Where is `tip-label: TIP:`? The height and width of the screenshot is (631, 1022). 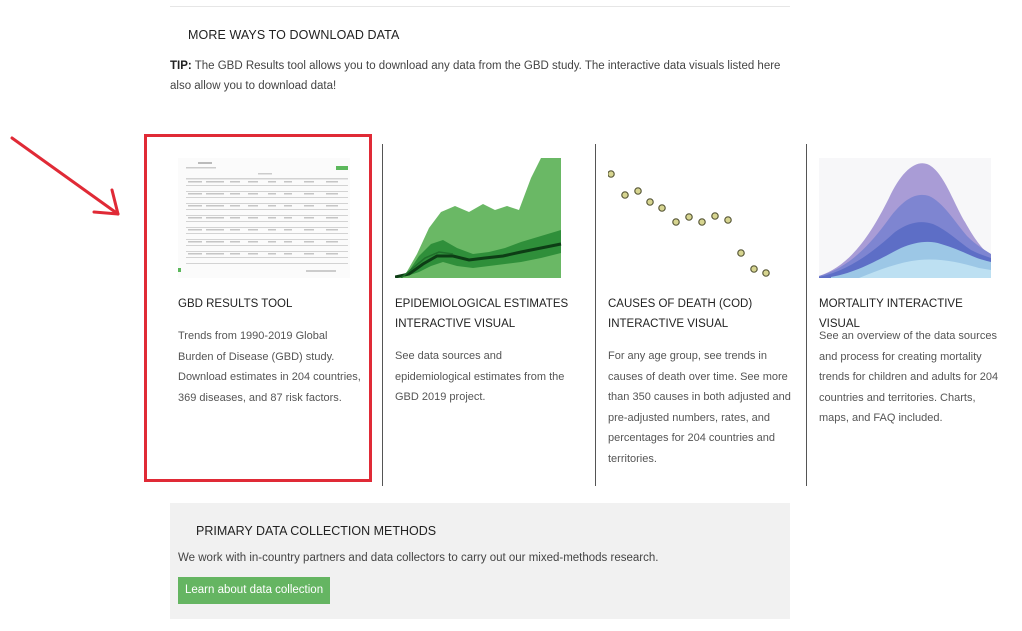
tip-label: TIP: is located at coordinates (181, 66).